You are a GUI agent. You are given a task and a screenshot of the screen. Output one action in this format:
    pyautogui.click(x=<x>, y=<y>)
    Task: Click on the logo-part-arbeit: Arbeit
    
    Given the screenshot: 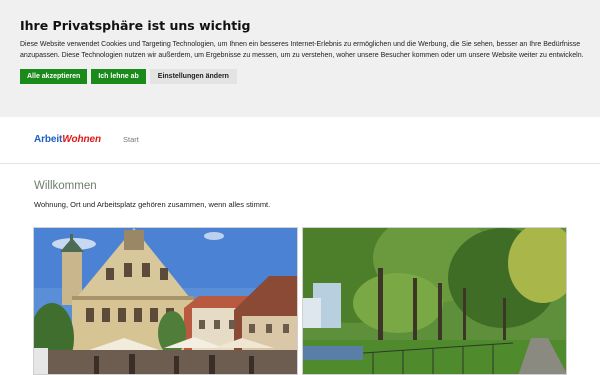 What is the action you would take?
    pyautogui.click(x=48, y=139)
    